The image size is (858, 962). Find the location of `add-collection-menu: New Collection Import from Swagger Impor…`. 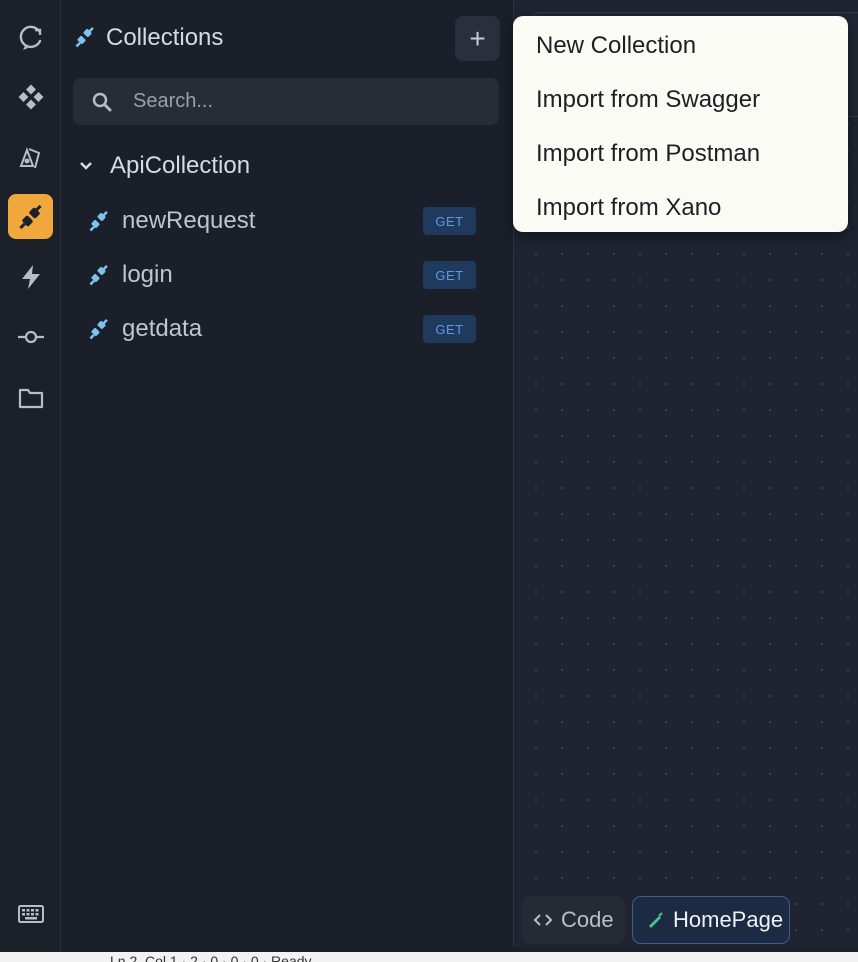

add-collection-menu: New Collection Import from Swagger Impor… is located at coordinates (680, 124).